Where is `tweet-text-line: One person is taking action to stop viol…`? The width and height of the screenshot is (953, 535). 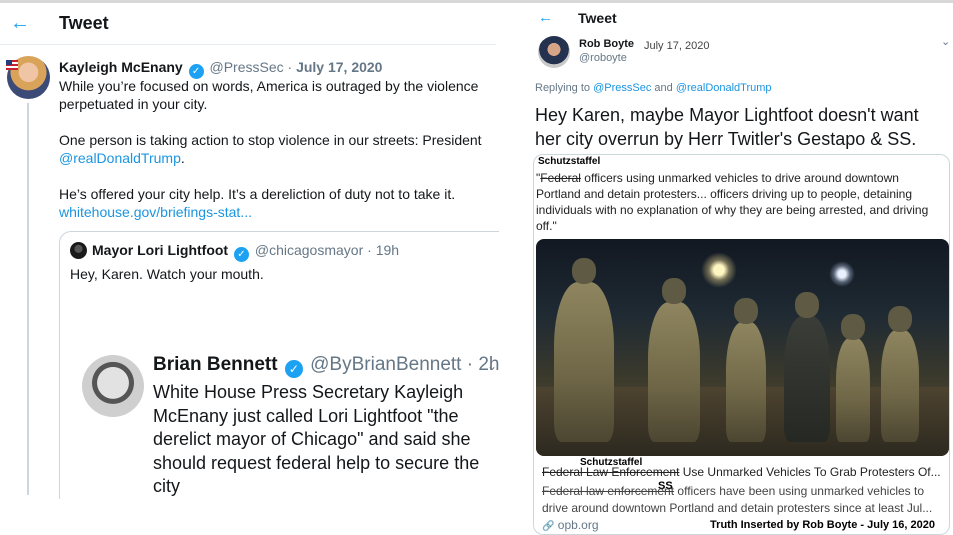
tweet-text-line: One person is taking action to stop viol… is located at coordinates (270, 140).